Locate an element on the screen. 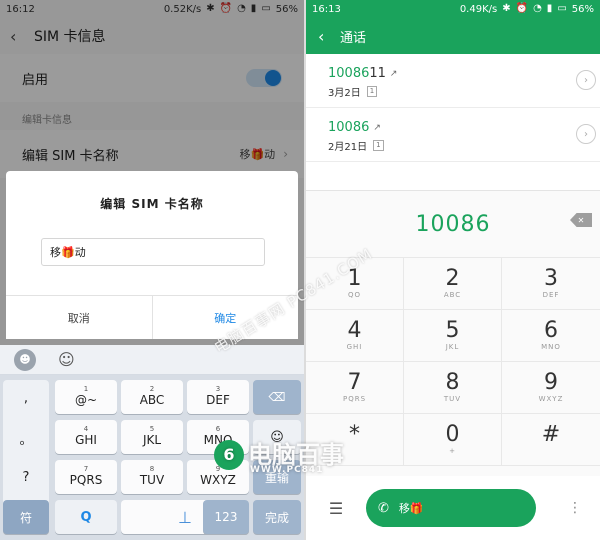  dialpad-digit: 9 is located at coordinates (551, 383).